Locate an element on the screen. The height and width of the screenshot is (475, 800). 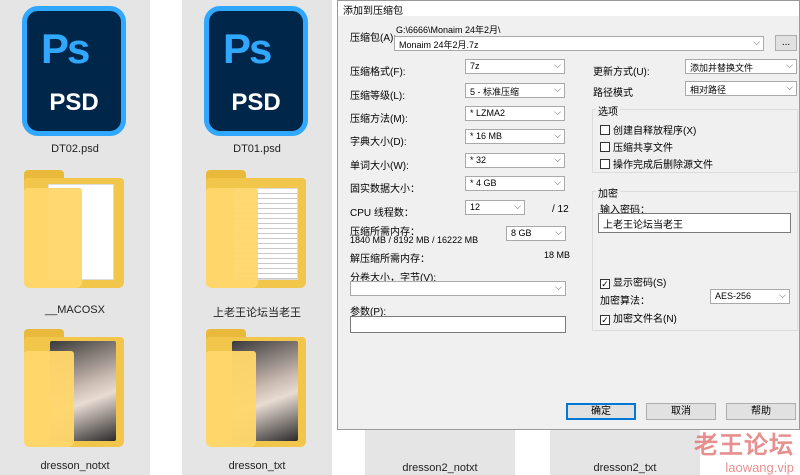
password-input: 上老王论坛当老王 is located at coordinates (694, 223).